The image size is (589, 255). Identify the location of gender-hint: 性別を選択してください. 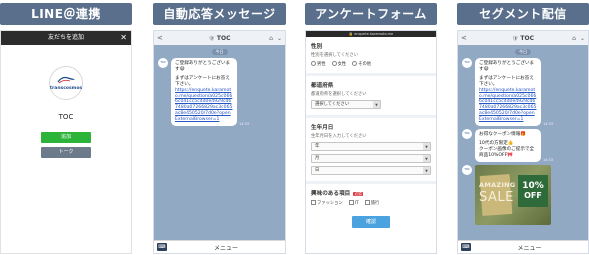
(335, 55).